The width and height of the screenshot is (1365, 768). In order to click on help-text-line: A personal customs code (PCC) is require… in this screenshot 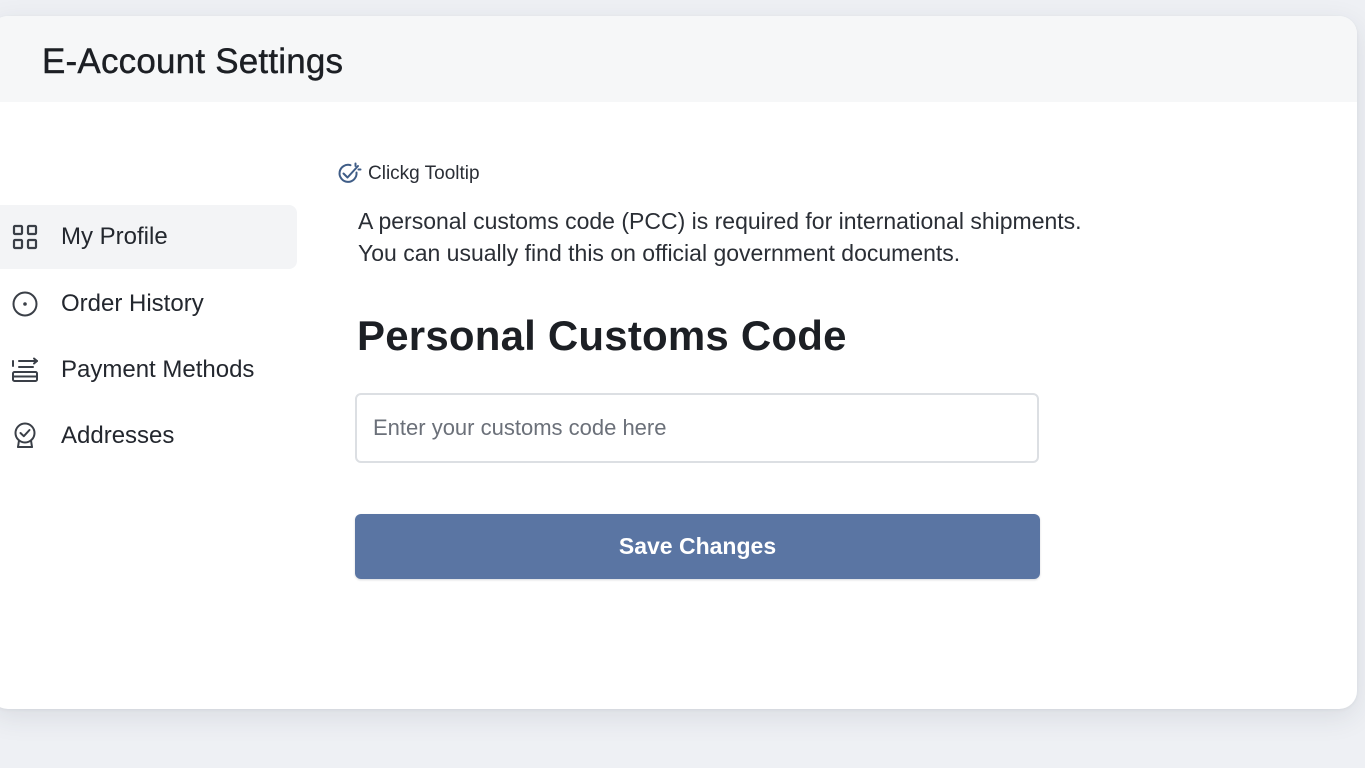, I will do `click(720, 221)`.